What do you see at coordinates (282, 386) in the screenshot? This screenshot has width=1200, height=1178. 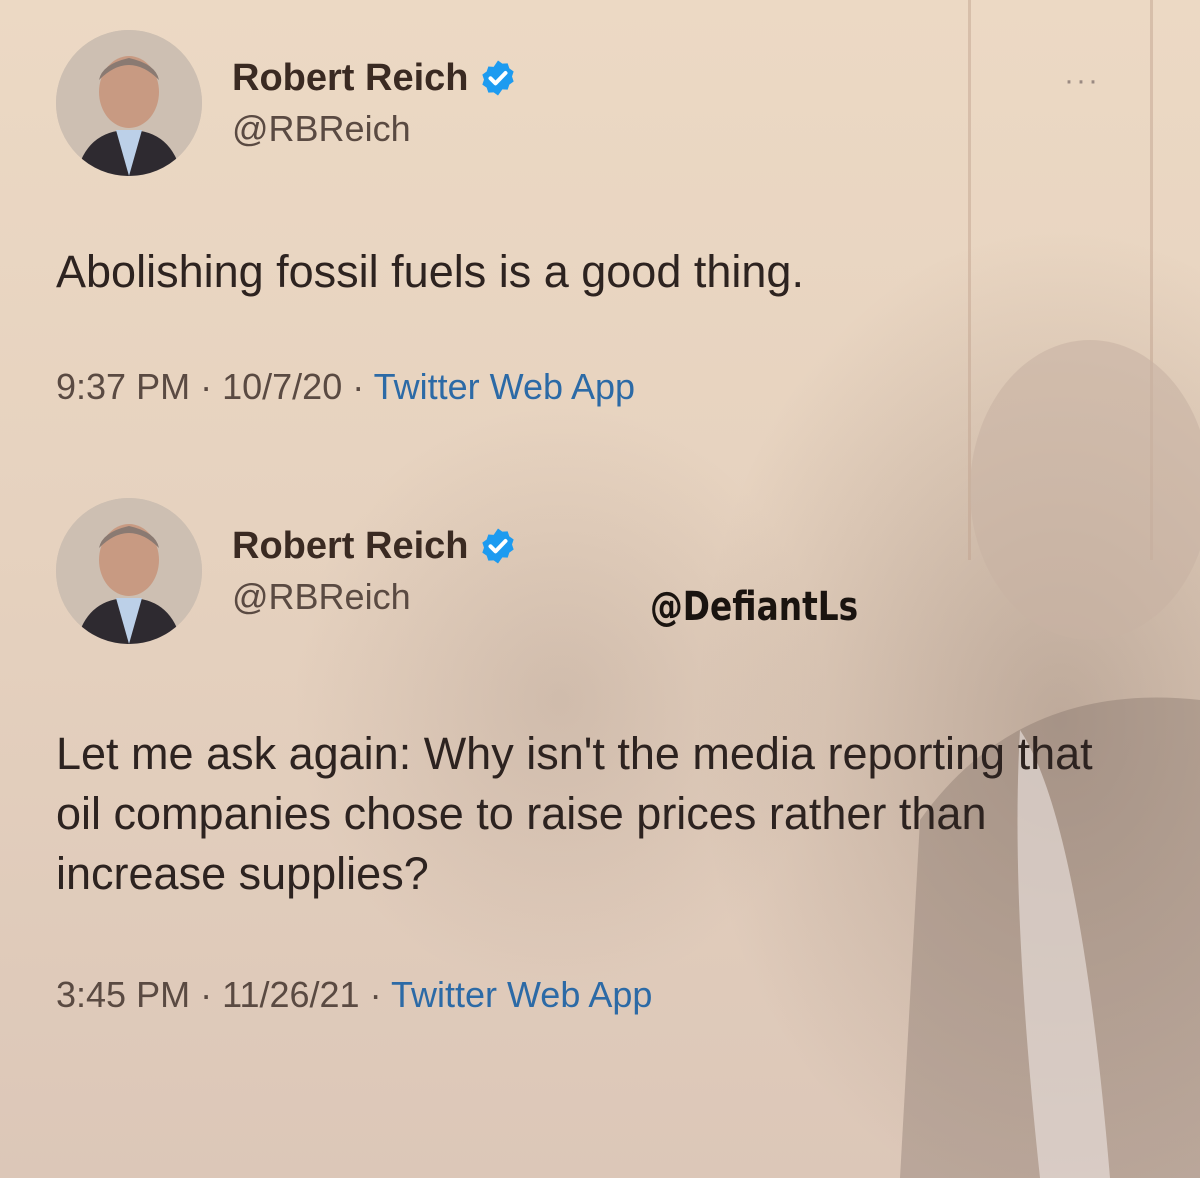 I see `tweet-date: 10/7/20` at bounding box center [282, 386].